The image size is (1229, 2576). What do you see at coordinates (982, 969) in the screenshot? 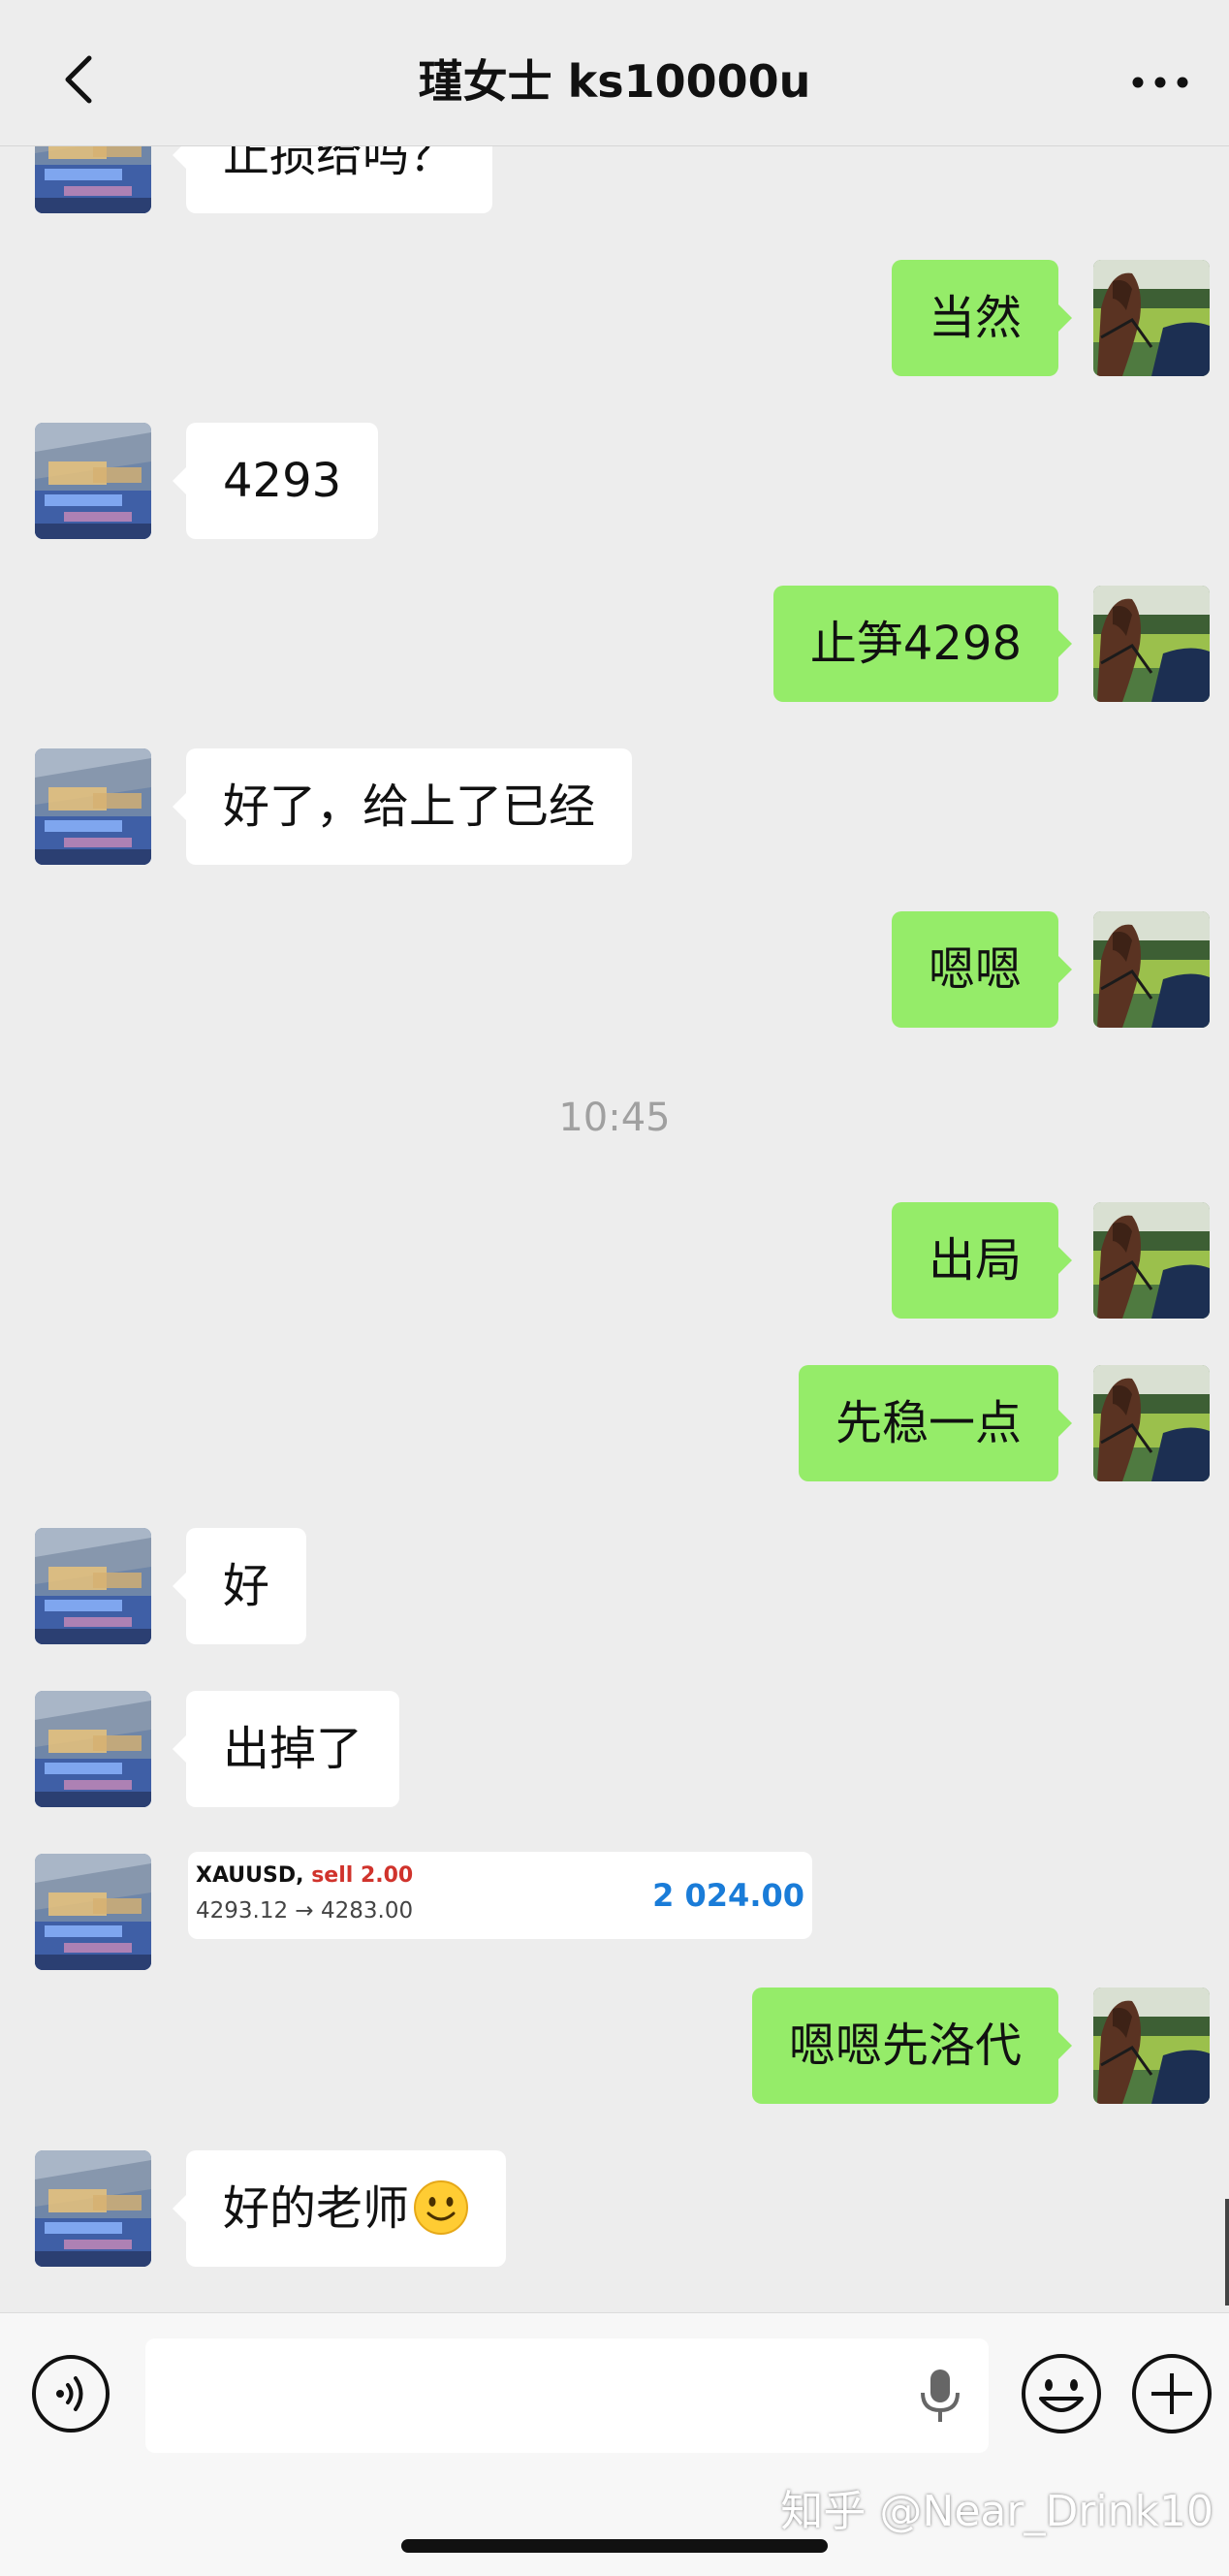
I see `sent-message: 嗯嗯` at bounding box center [982, 969].